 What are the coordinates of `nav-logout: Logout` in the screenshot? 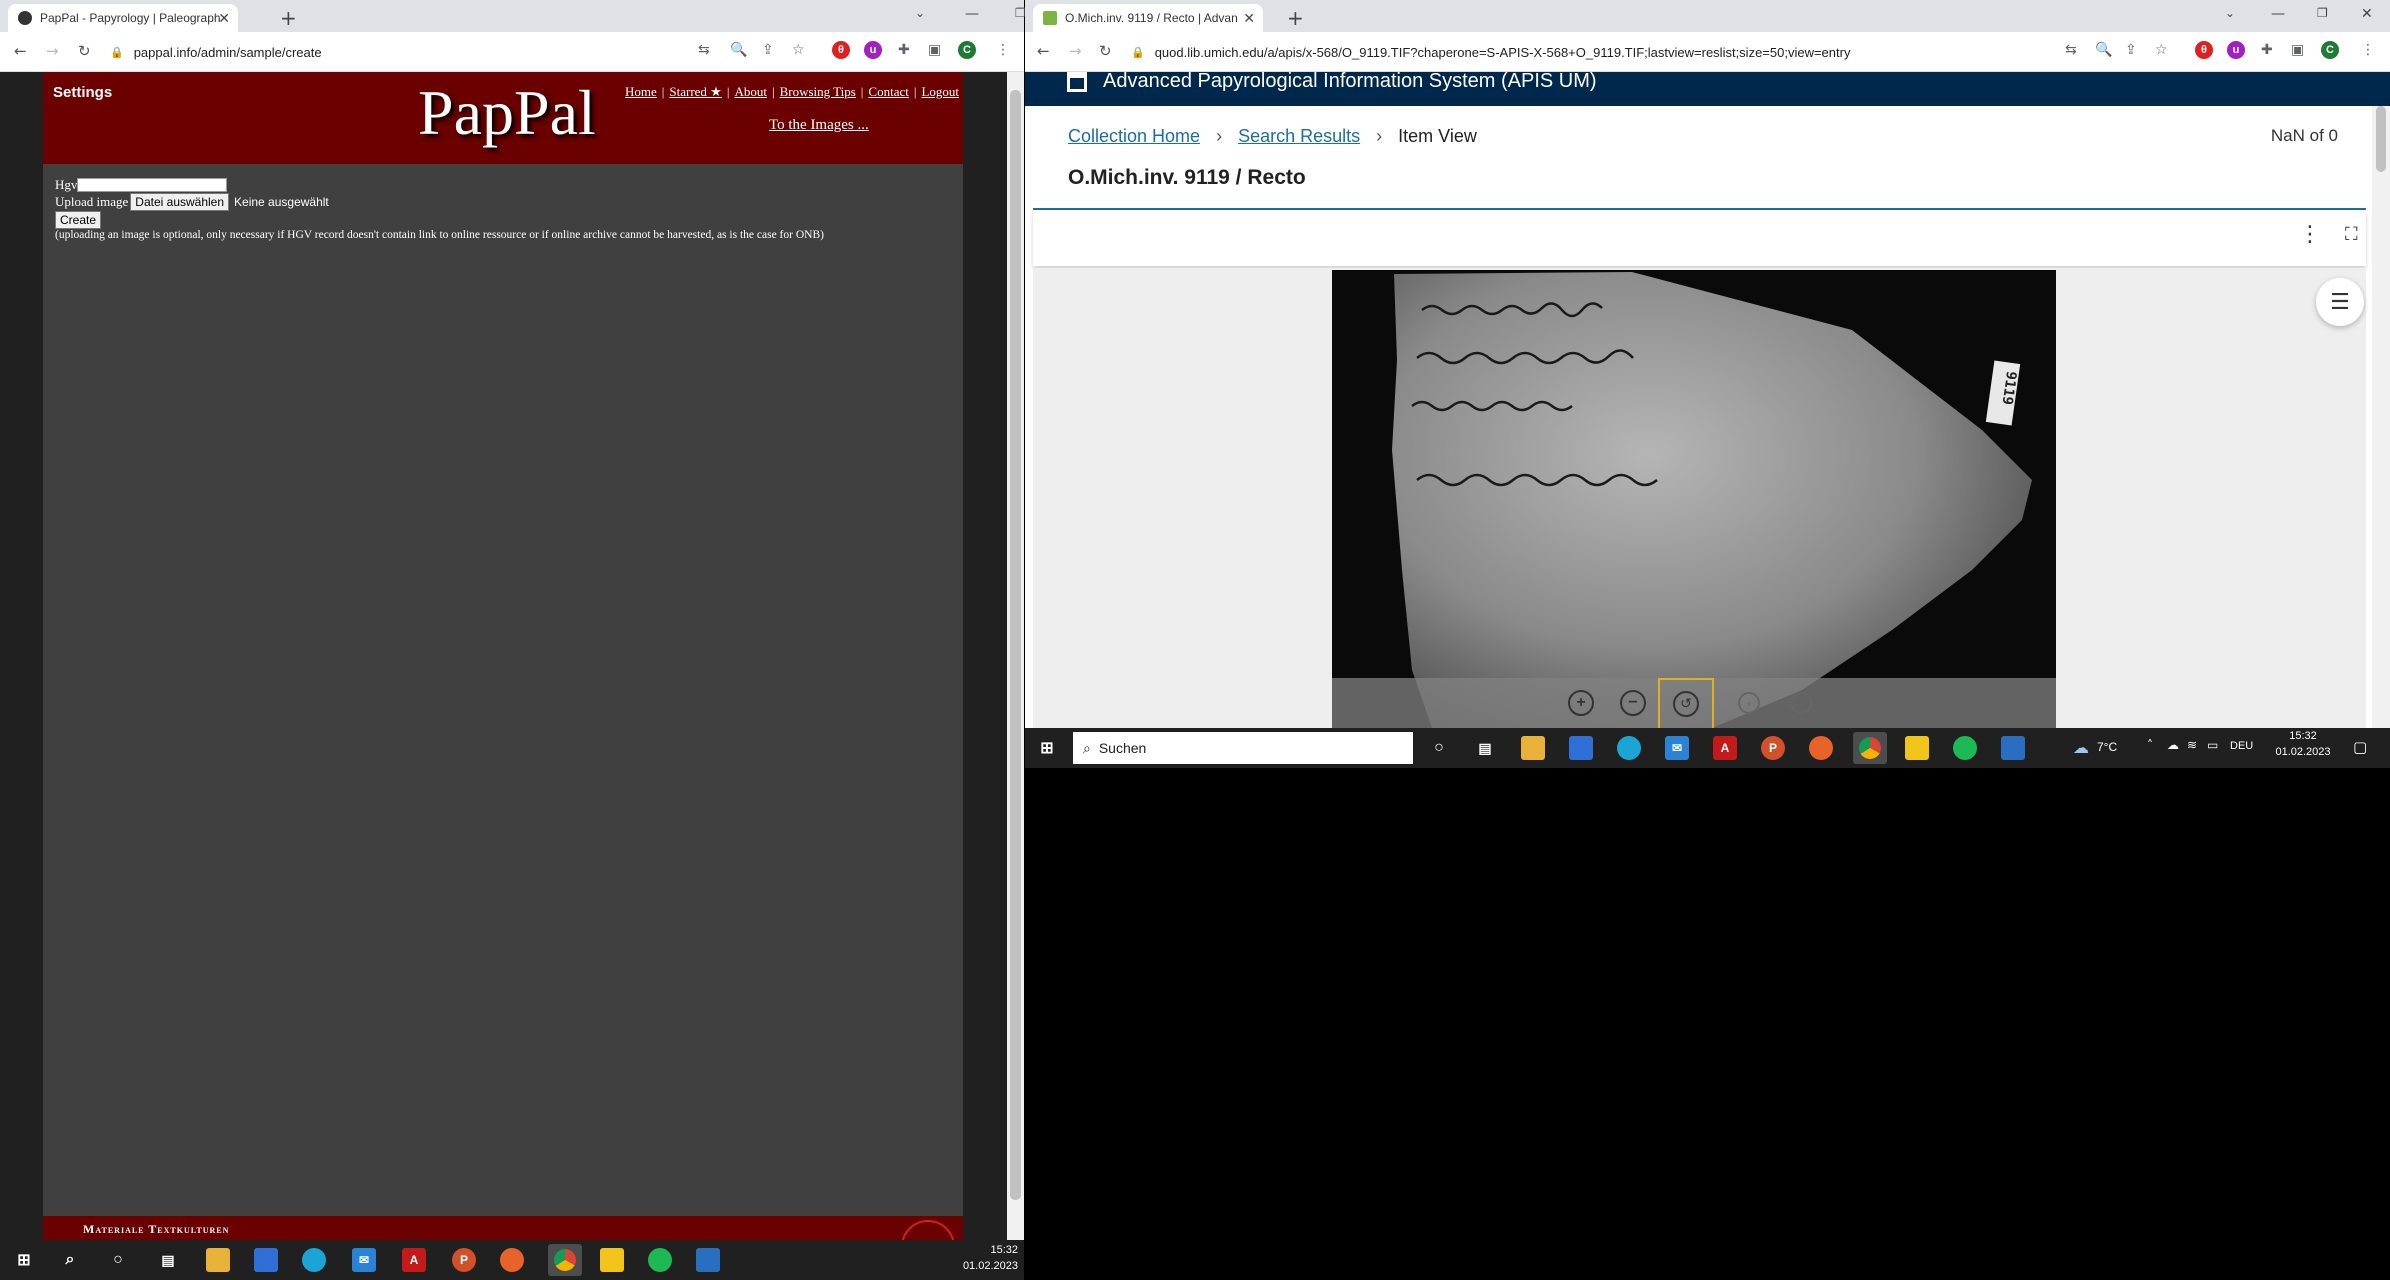 It's located at (940, 91).